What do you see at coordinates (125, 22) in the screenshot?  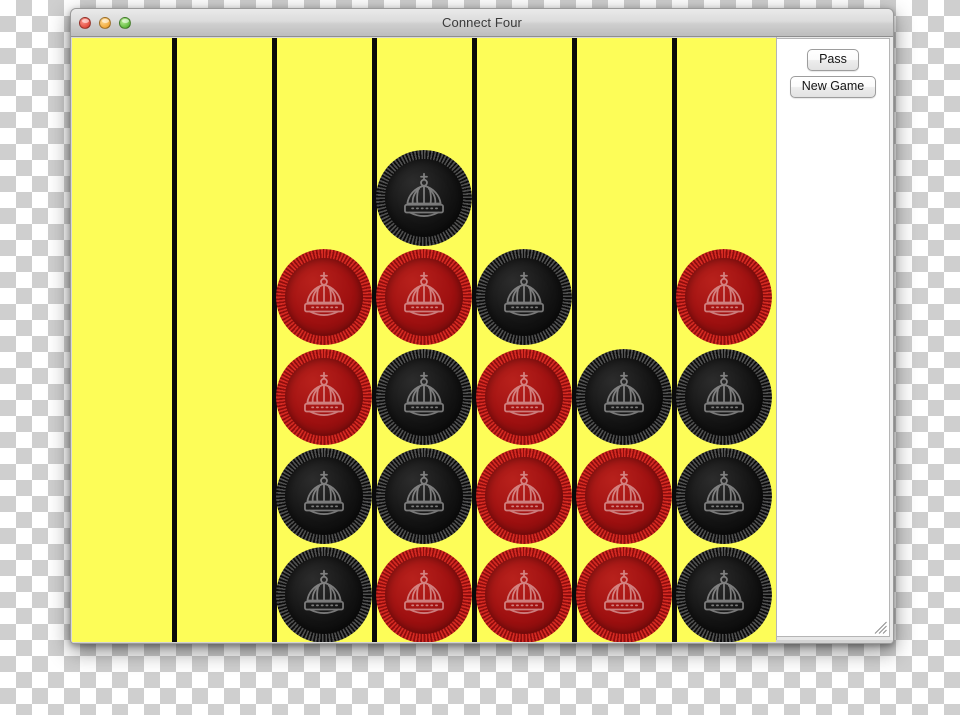 I see `maximize-button-icon` at bounding box center [125, 22].